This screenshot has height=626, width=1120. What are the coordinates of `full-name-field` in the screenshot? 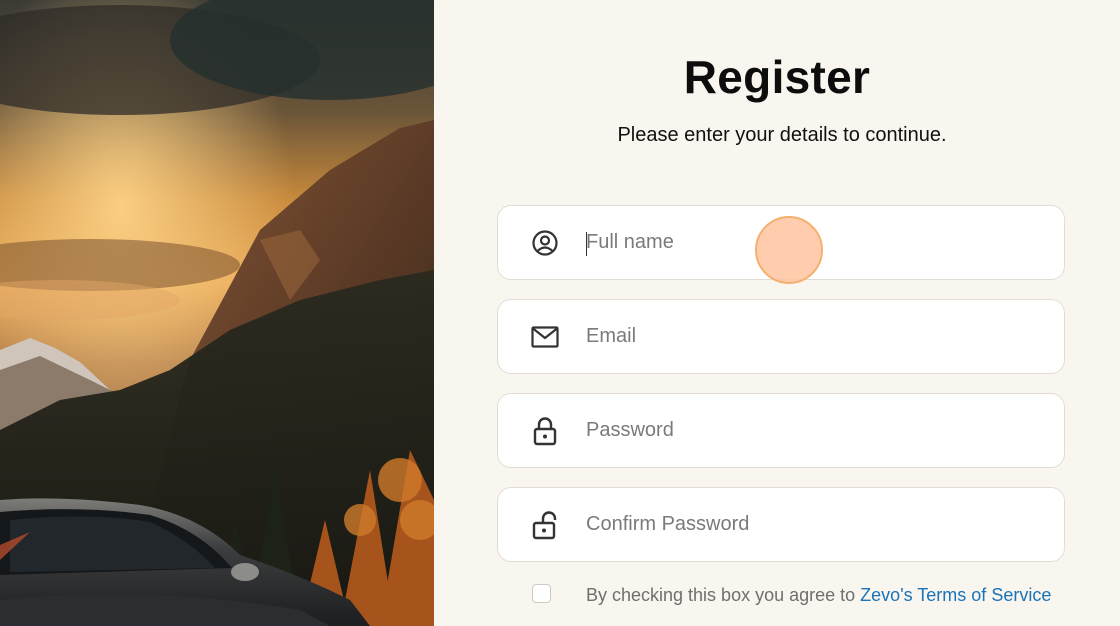 It's located at (781, 242).